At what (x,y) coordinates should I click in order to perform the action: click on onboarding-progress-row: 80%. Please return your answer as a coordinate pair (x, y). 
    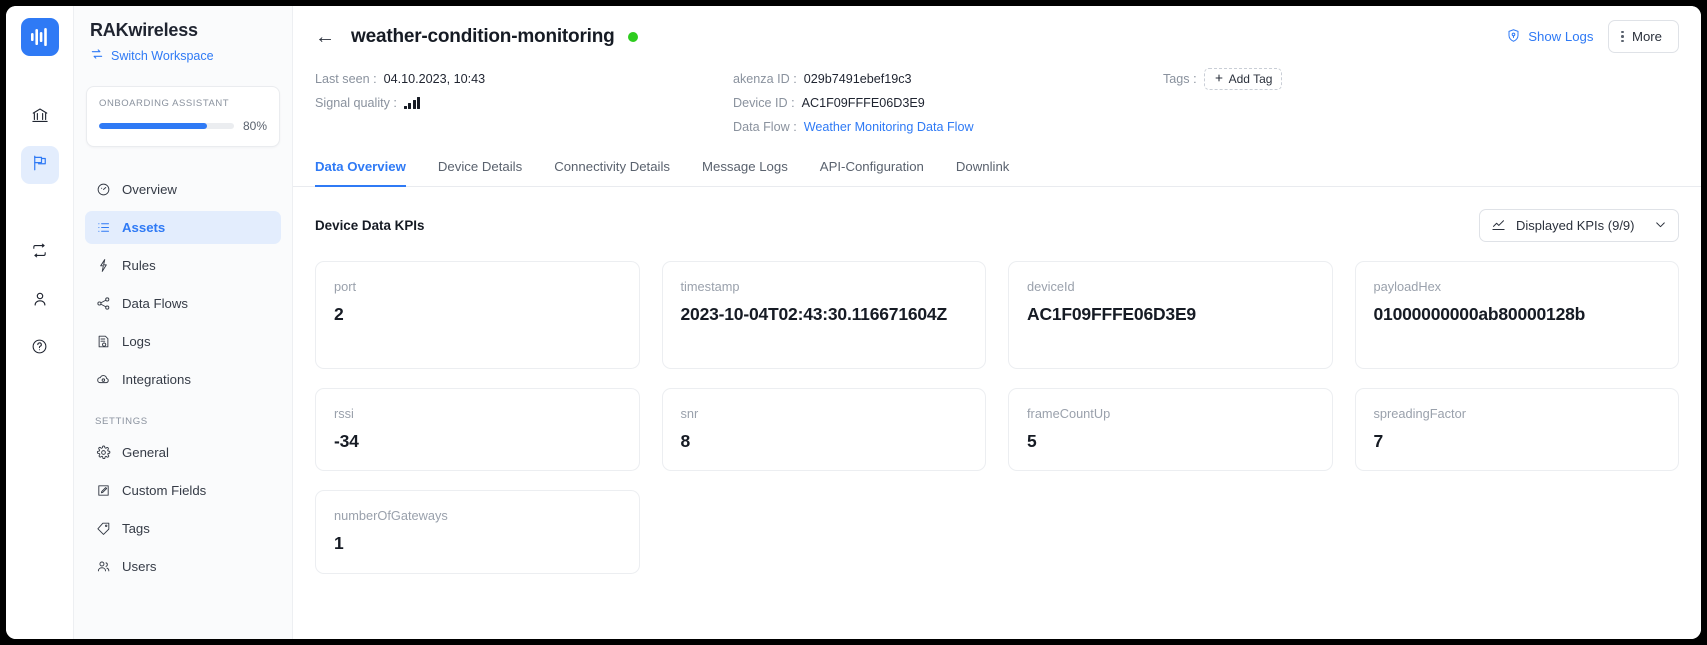
    Looking at the image, I should click on (183, 126).